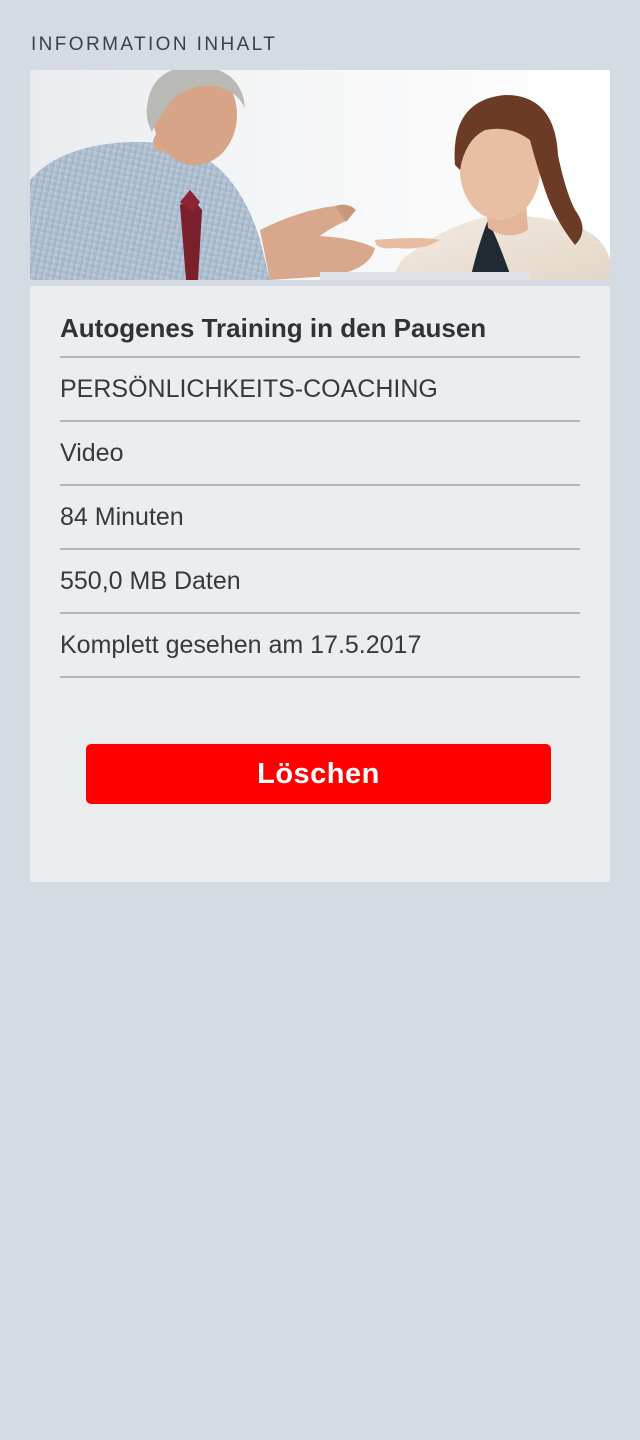  I want to click on category-label: PERSÖNLICHKEITS-COACHING, so click(320, 390).